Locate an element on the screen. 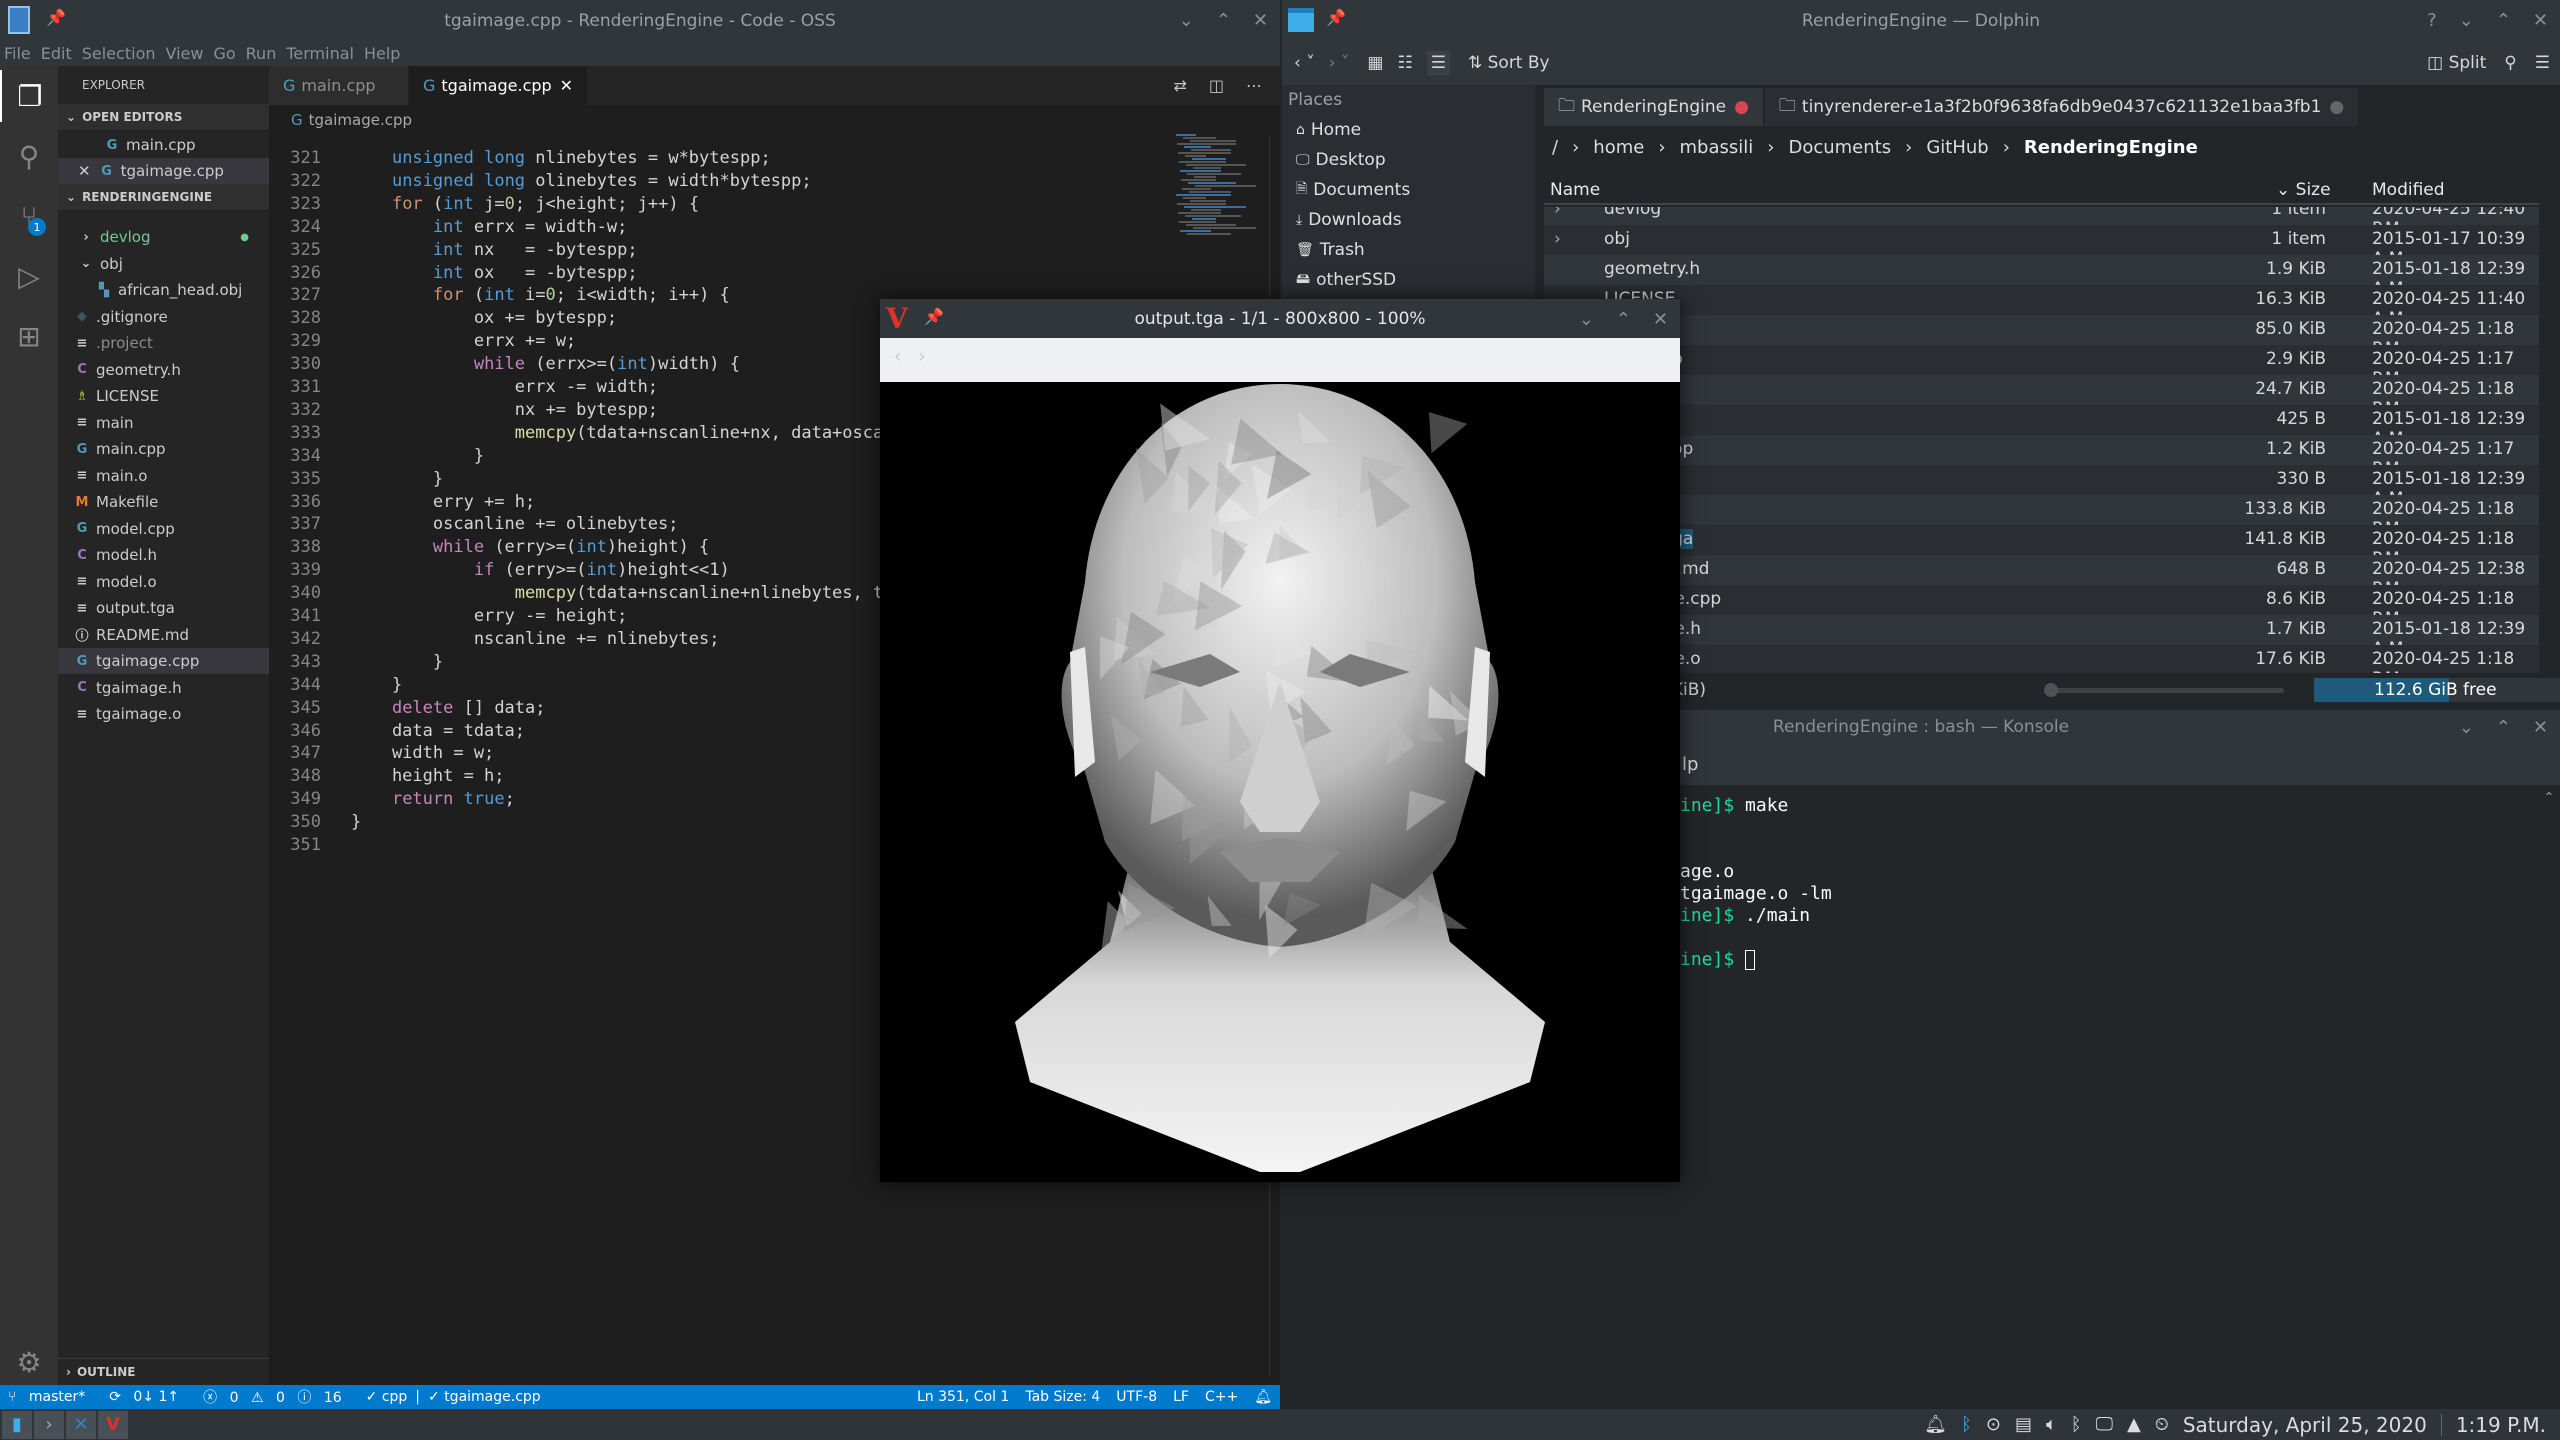 This screenshot has width=2560, height=1440. search-icon: ⚲ is located at coordinates (29, 156).